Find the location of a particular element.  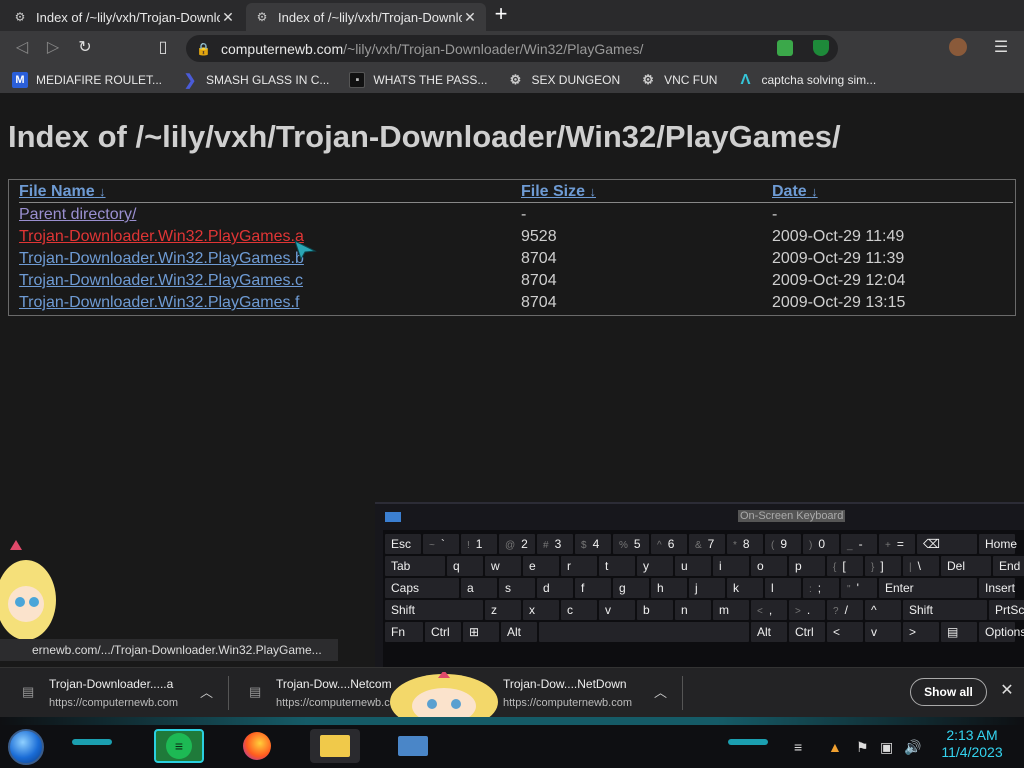

osk-key: Tab is located at coordinates (415, 566).